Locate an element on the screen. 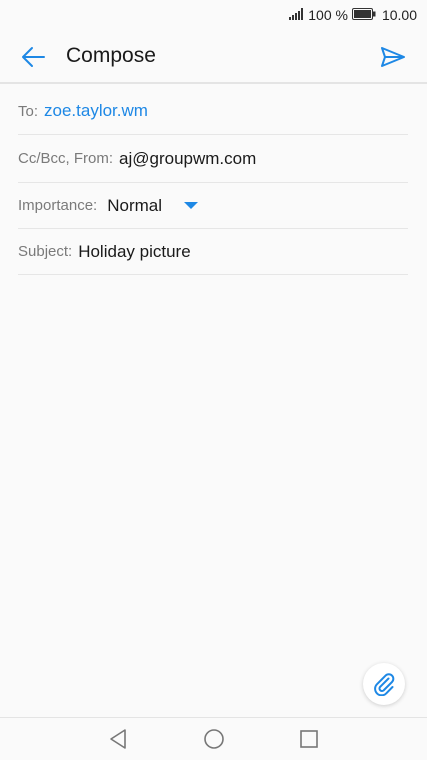 This screenshot has height=760, width=427. nav-recent-apps-button is located at coordinates (309, 741).